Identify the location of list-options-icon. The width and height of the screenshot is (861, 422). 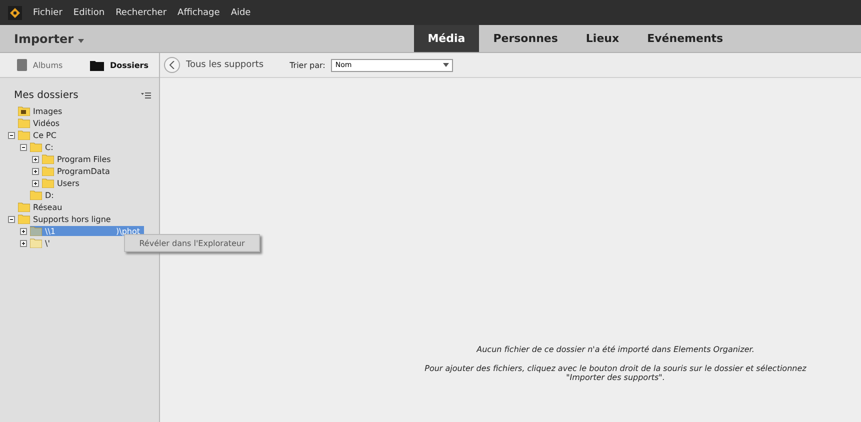
(146, 95).